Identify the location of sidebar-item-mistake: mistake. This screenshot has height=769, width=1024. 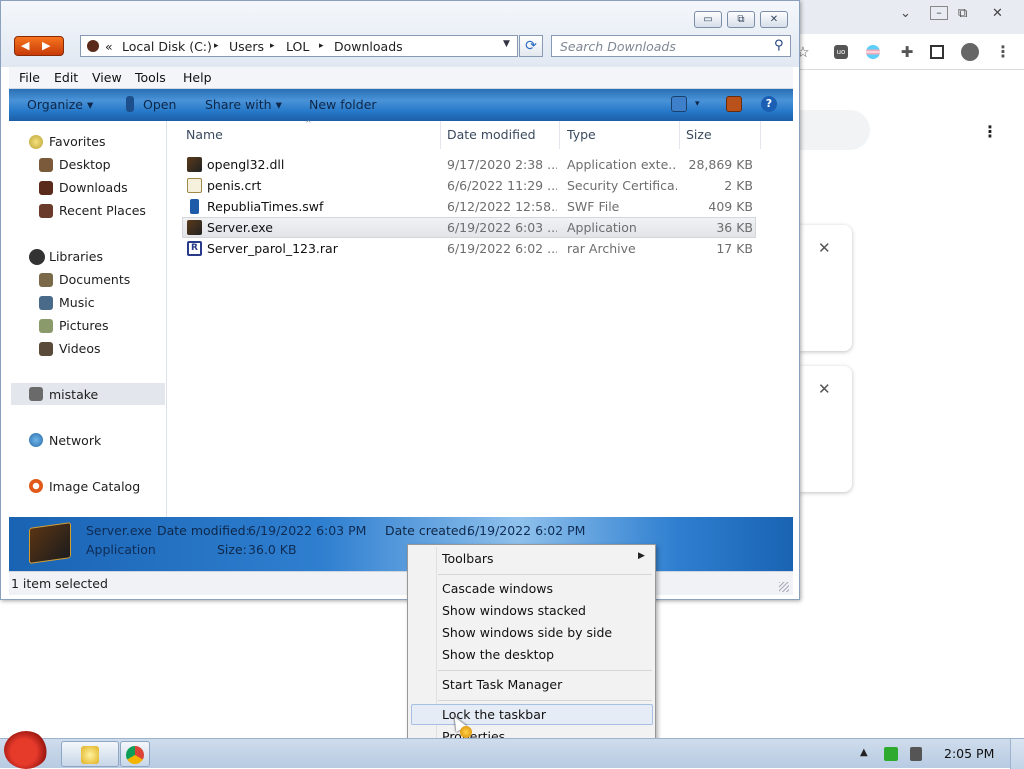
(73, 394).